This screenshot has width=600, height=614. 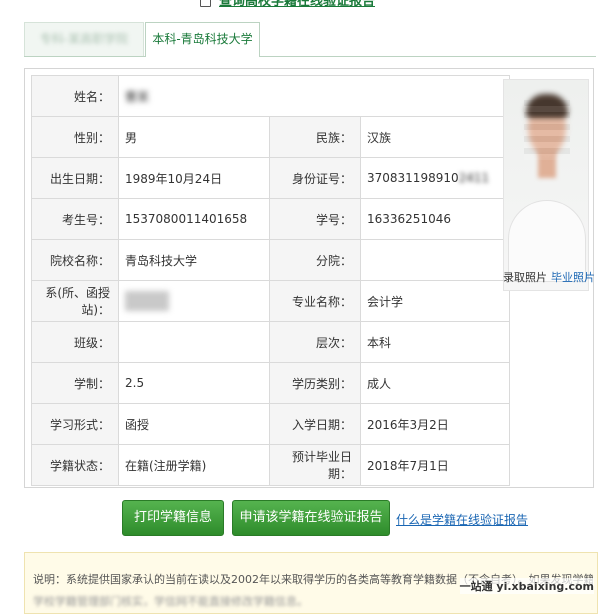 What do you see at coordinates (435, 465) in the screenshot?
I see `value-graduation-date: 2018年7月1日` at bounding box center [435, 465].